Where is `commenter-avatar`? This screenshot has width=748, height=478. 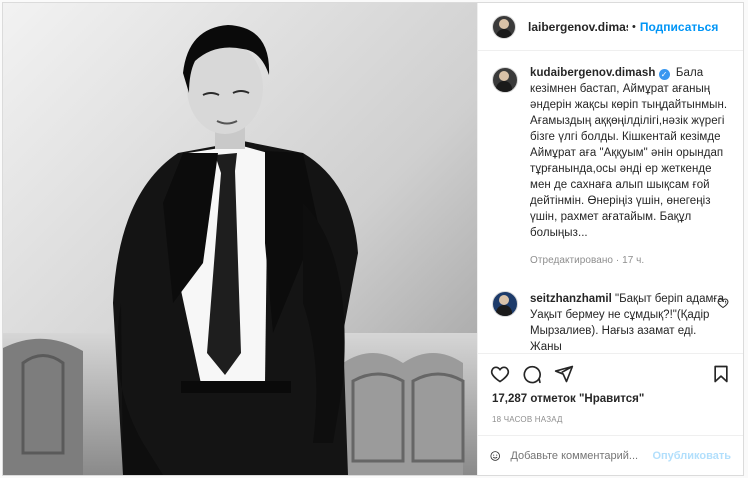
commenter-avatar is located at coordinates (505, 304).